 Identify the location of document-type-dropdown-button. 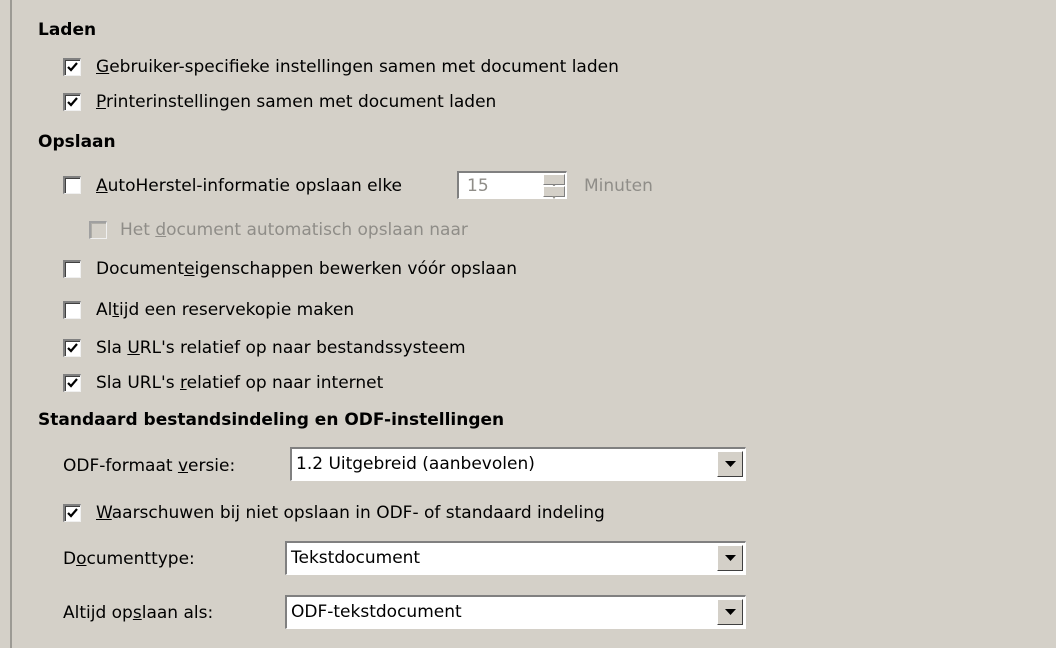
(730, 558).